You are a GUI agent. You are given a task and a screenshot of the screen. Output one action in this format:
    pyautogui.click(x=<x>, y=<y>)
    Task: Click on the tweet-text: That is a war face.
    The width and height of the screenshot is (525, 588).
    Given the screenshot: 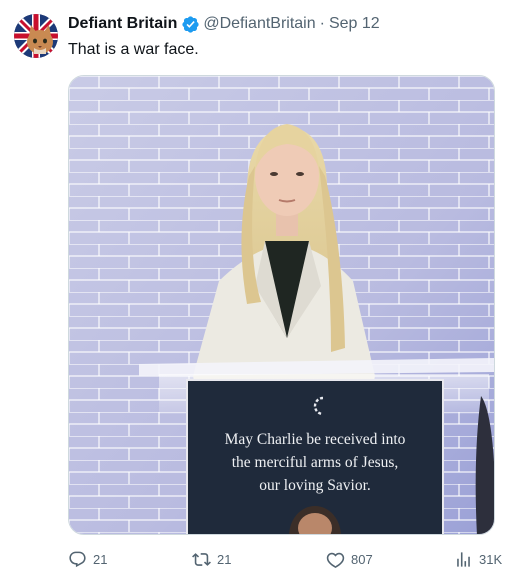 What is the action you would take?
    pyautogui.click(x=133, y=49)
    